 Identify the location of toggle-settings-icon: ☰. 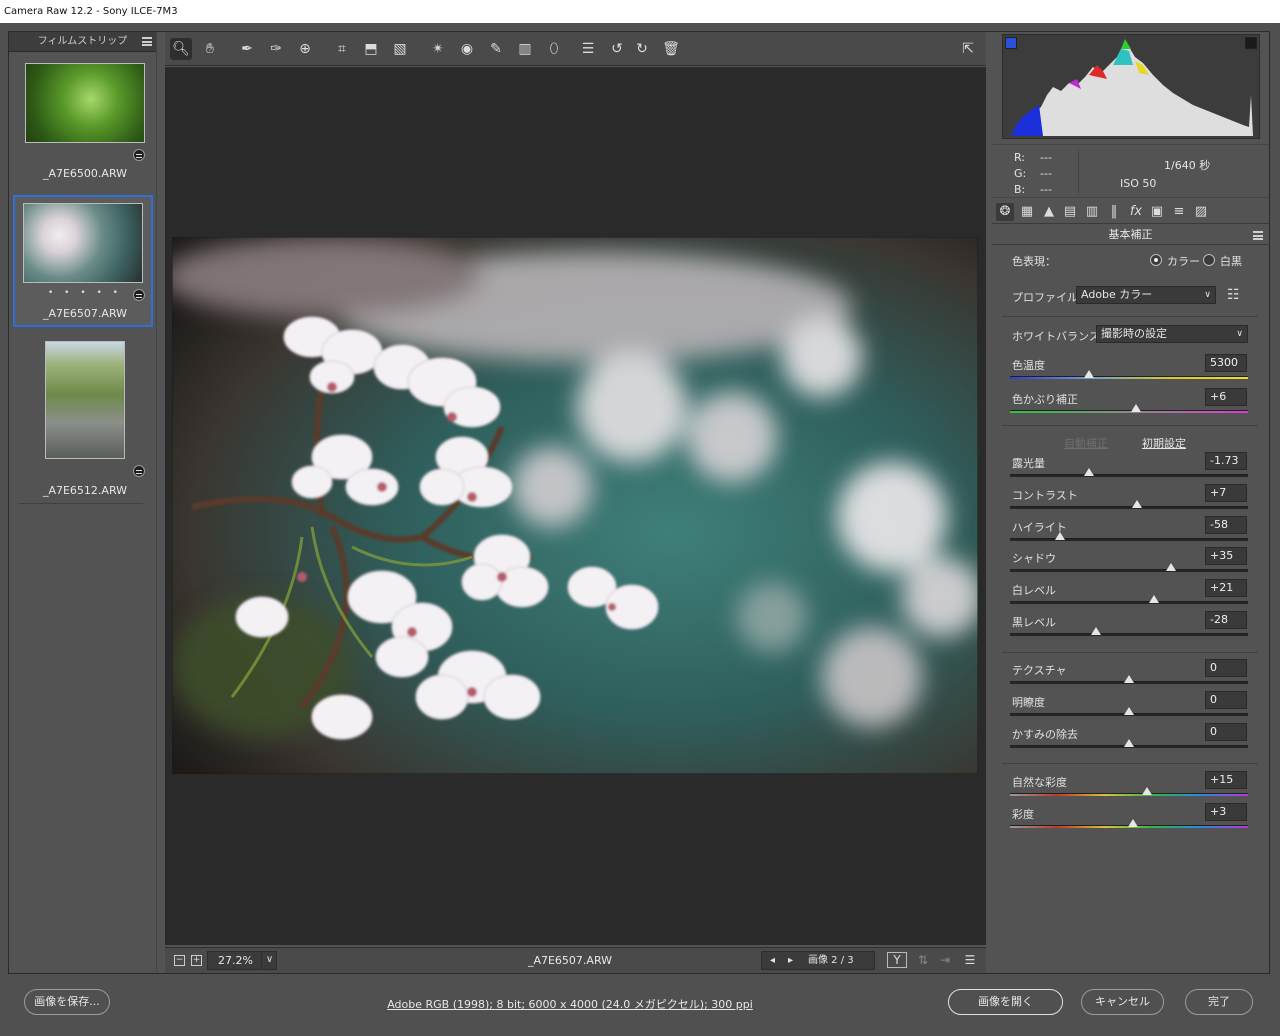
(970, 960).